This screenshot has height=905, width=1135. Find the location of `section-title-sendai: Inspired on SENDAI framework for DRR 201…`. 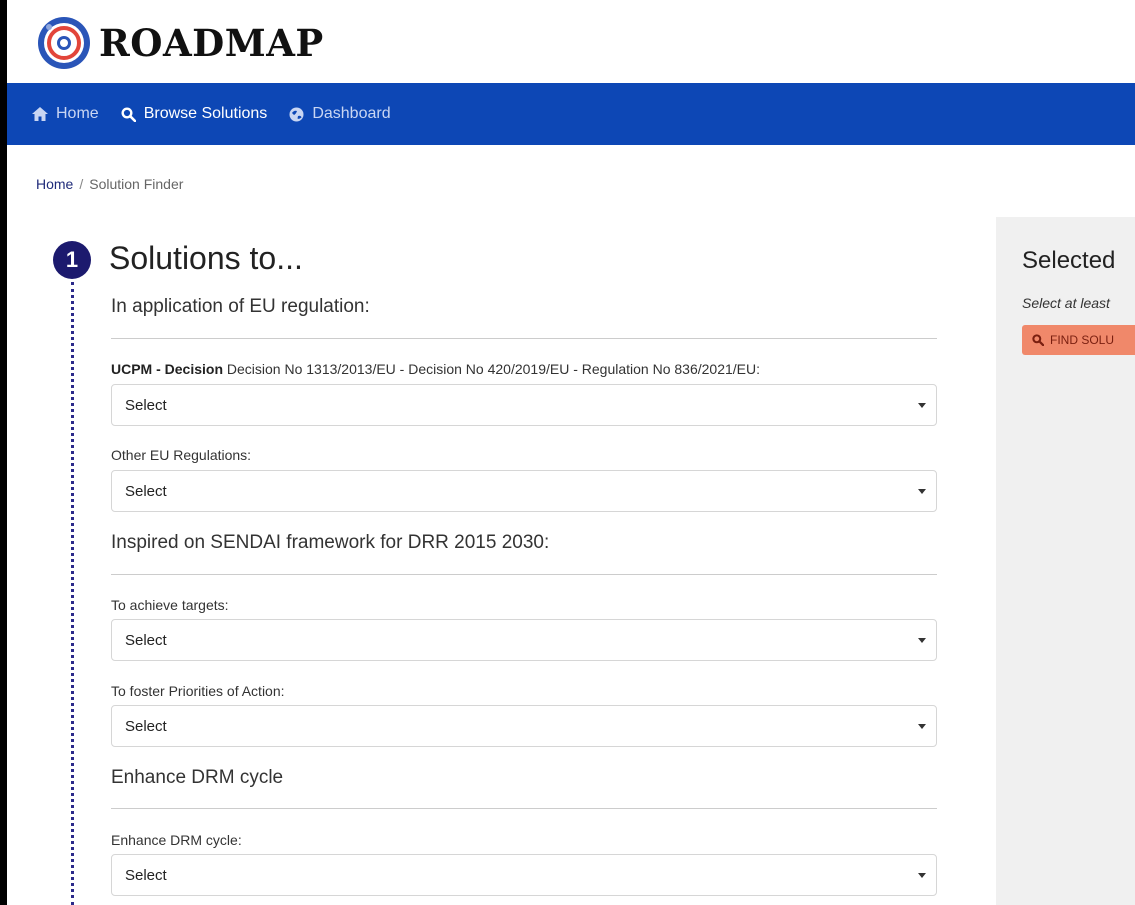

section-title-sendai: Inspired on SENDAI framework for DRR 201… is located at coordinates (330, 542).